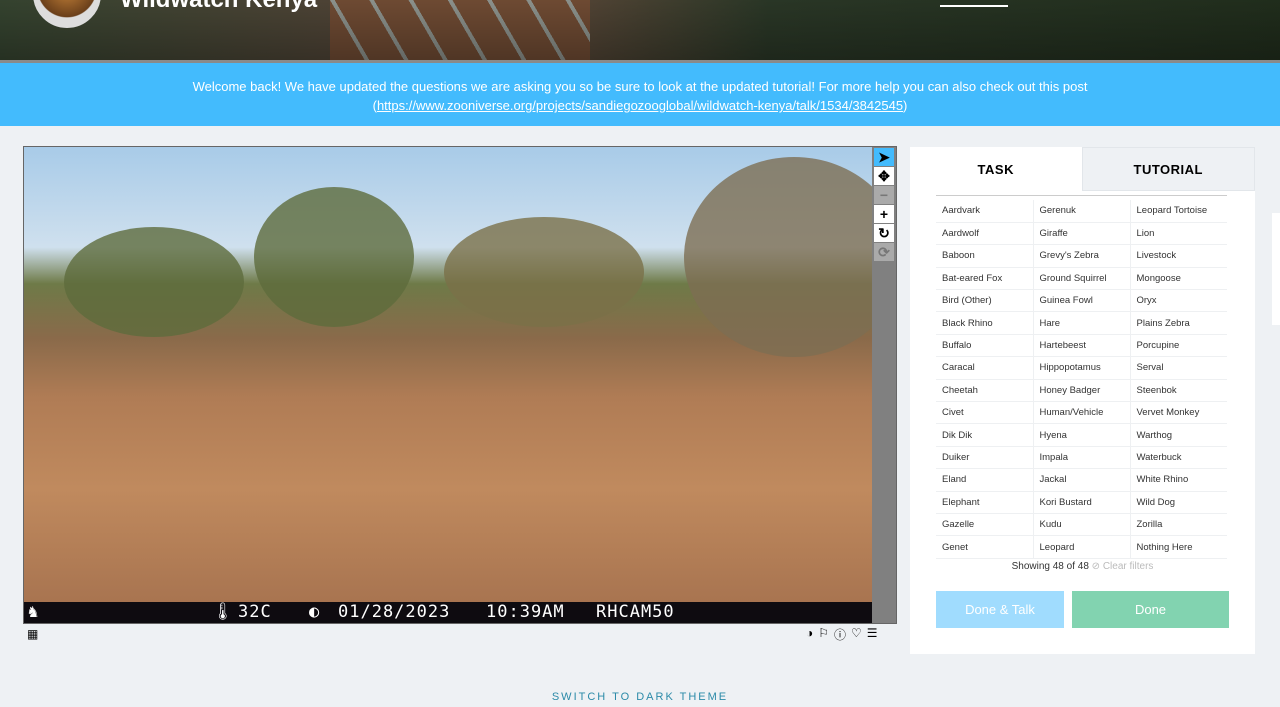 The height and width of the screenshot is (707, 1280). What do you see at coordinates (1178, 413) in the screenshot?
I see `species-option: Vervet Monkey` at bounding box center [1178, 413].